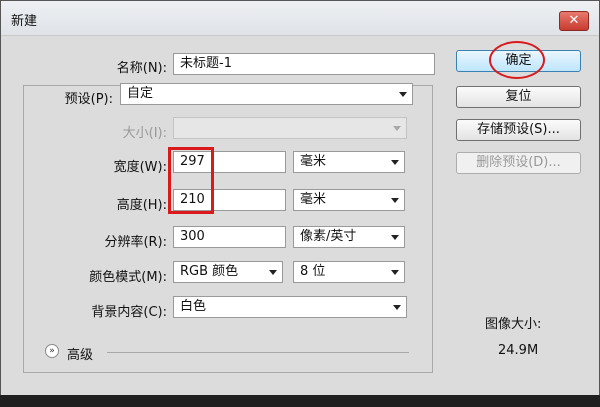  Describe the element at coordinates (313, 199) in the screenshot. I see `height-unit-value: 毫米` at that location.